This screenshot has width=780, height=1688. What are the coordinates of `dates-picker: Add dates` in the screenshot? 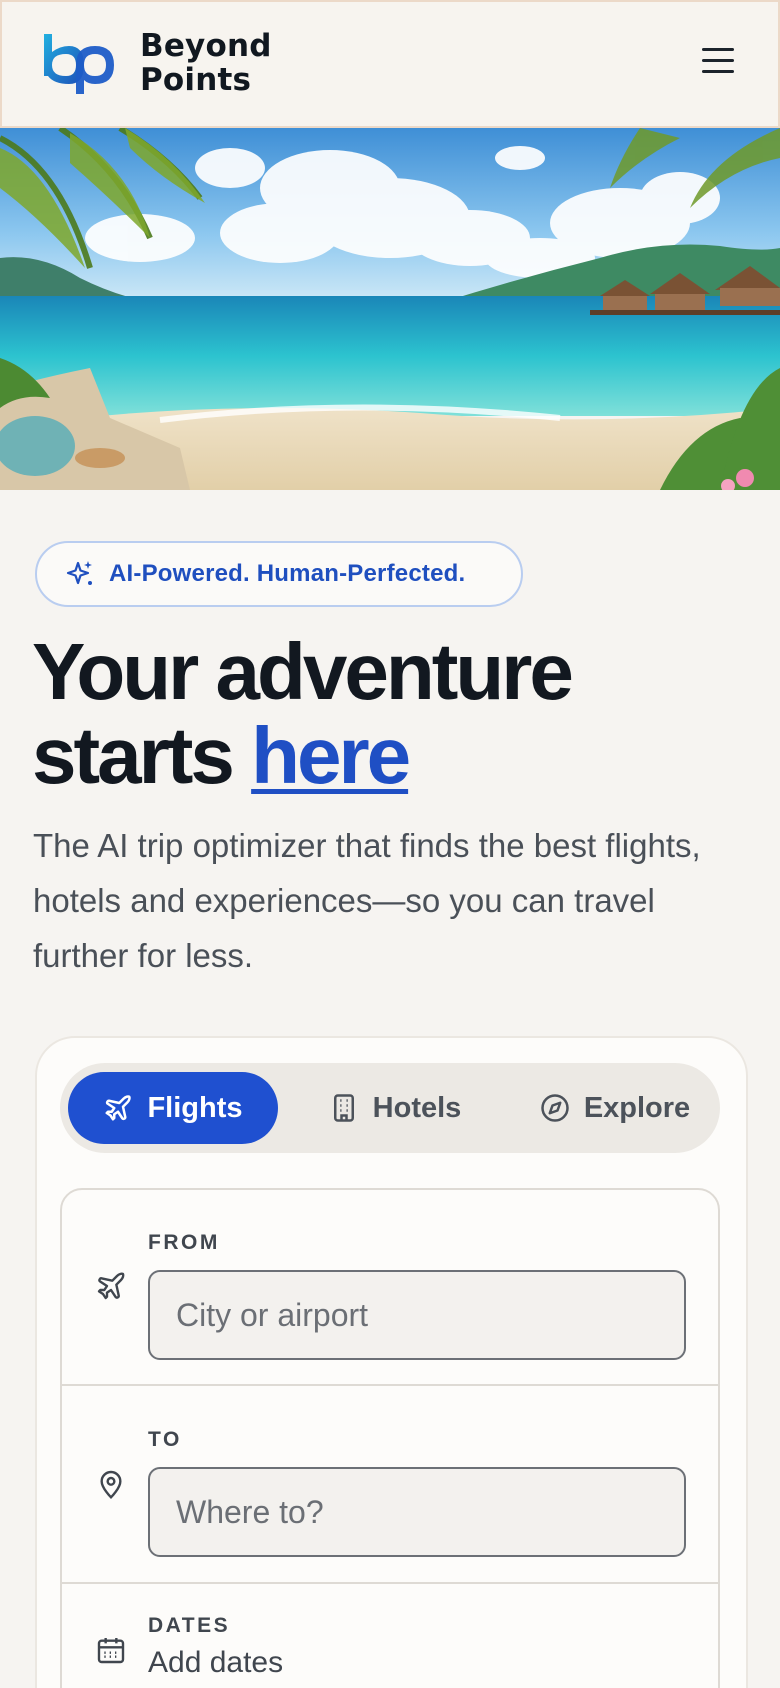 It's located at (215, 1663).